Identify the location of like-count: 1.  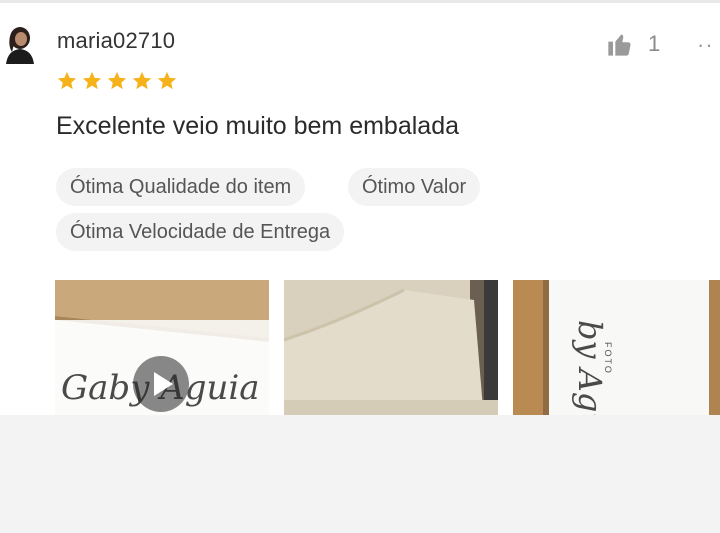
(654, 43).